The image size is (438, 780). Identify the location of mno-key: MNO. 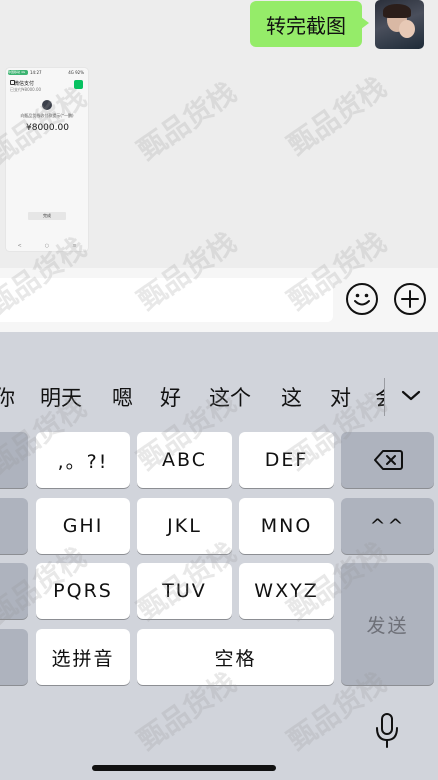
(286, 526).